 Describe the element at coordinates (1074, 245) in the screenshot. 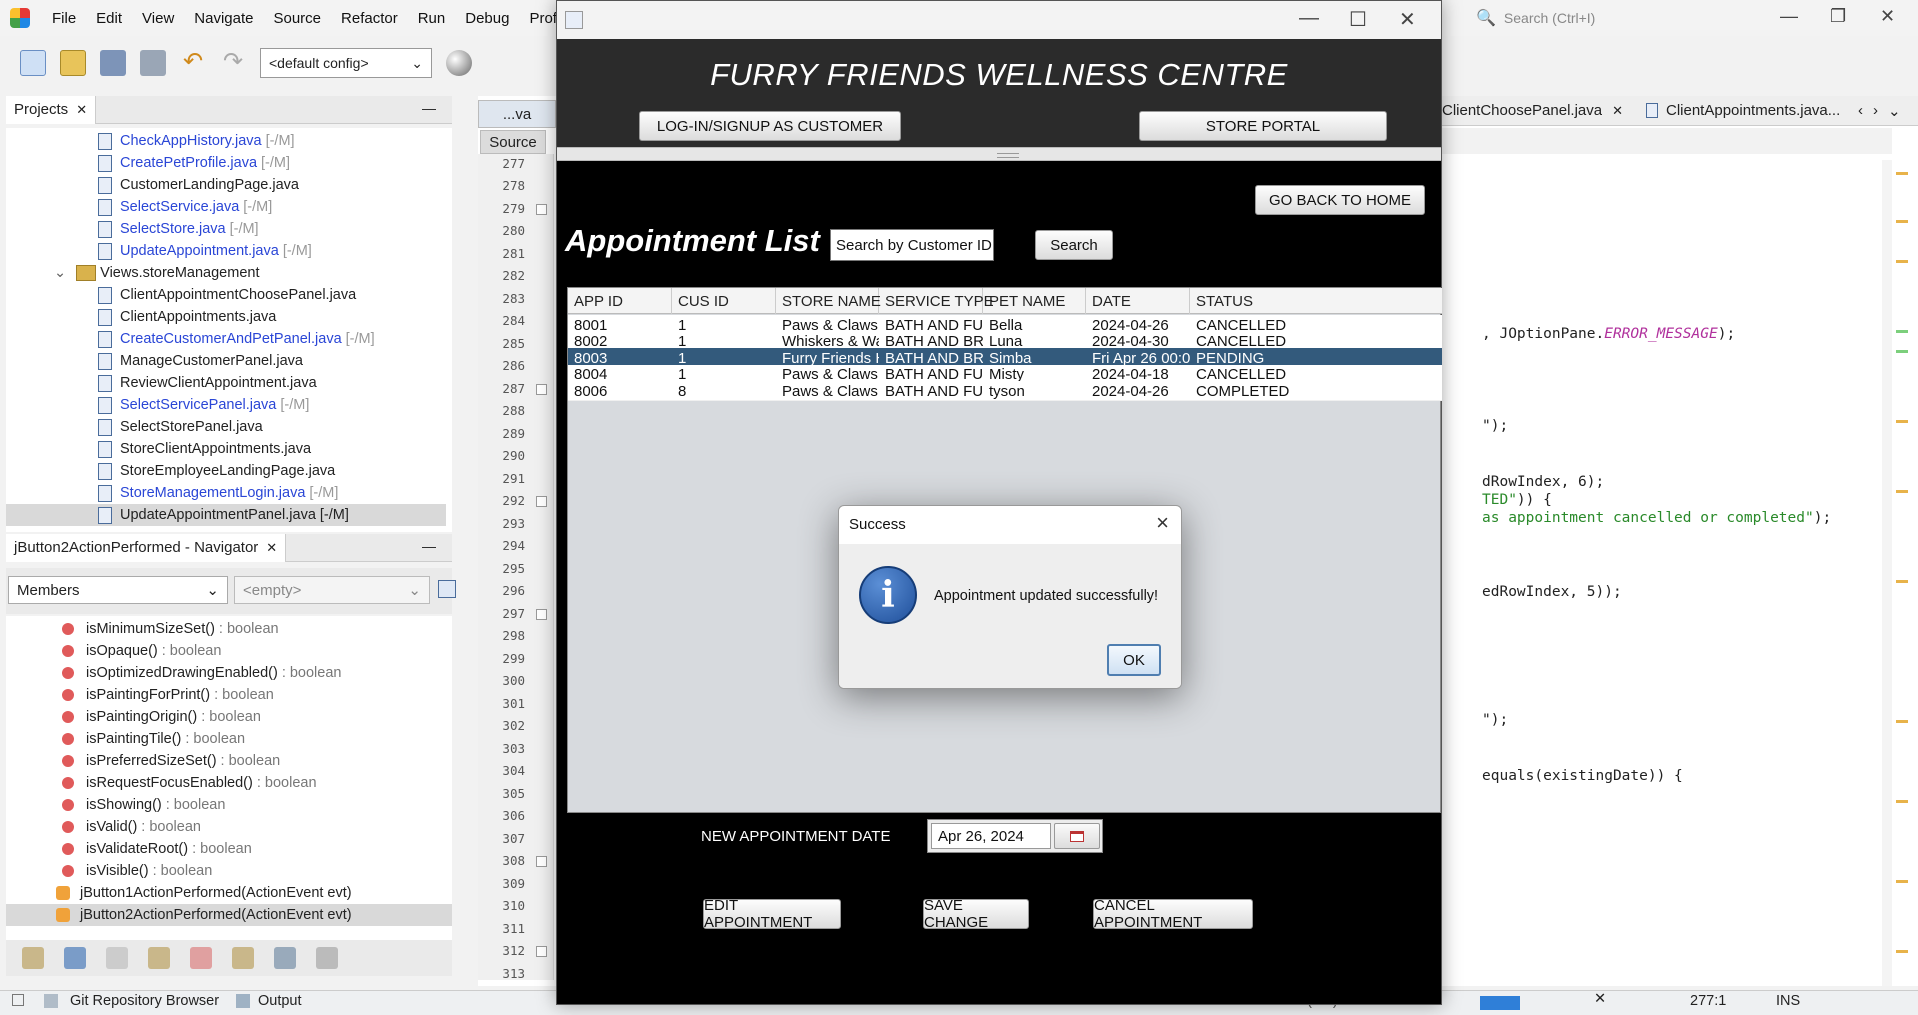

I see `search-button: Search` at that location.